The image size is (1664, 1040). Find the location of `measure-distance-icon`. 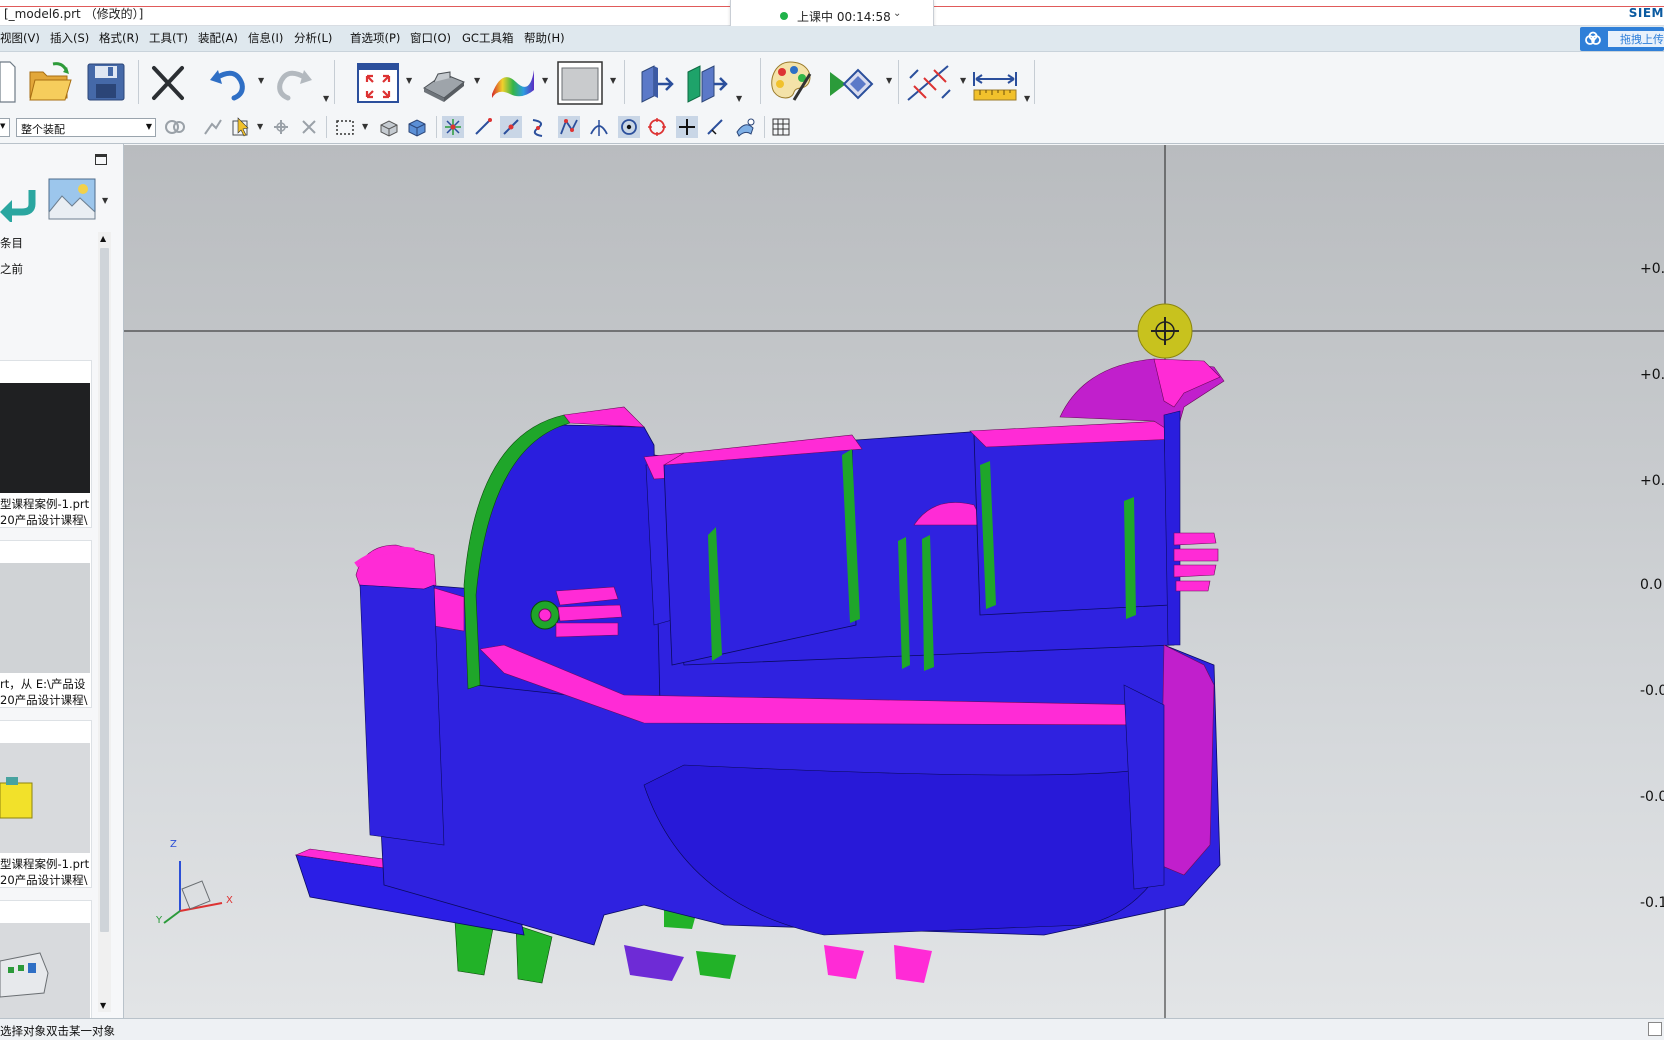

measure-distance-icon is located at coordinates (995, 84).